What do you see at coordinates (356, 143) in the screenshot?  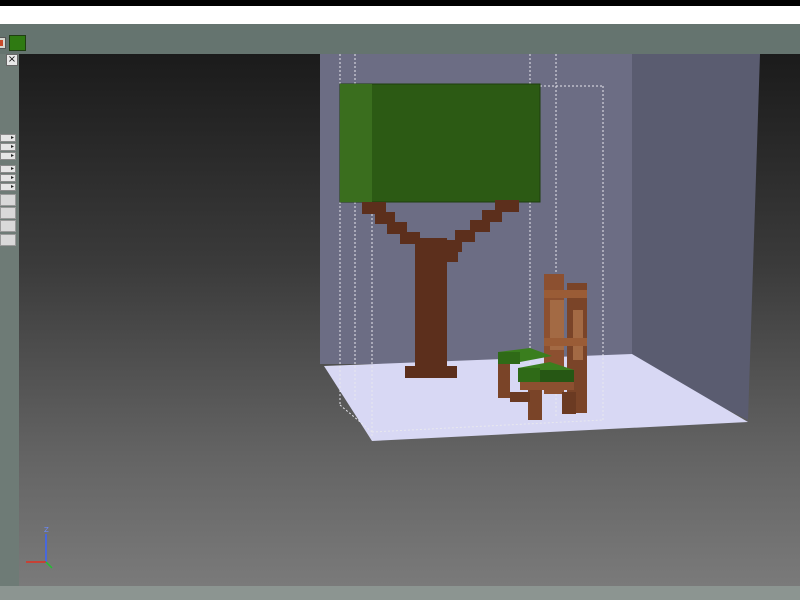 I see `tree-canopy-side` at bounding box center [356, 143].